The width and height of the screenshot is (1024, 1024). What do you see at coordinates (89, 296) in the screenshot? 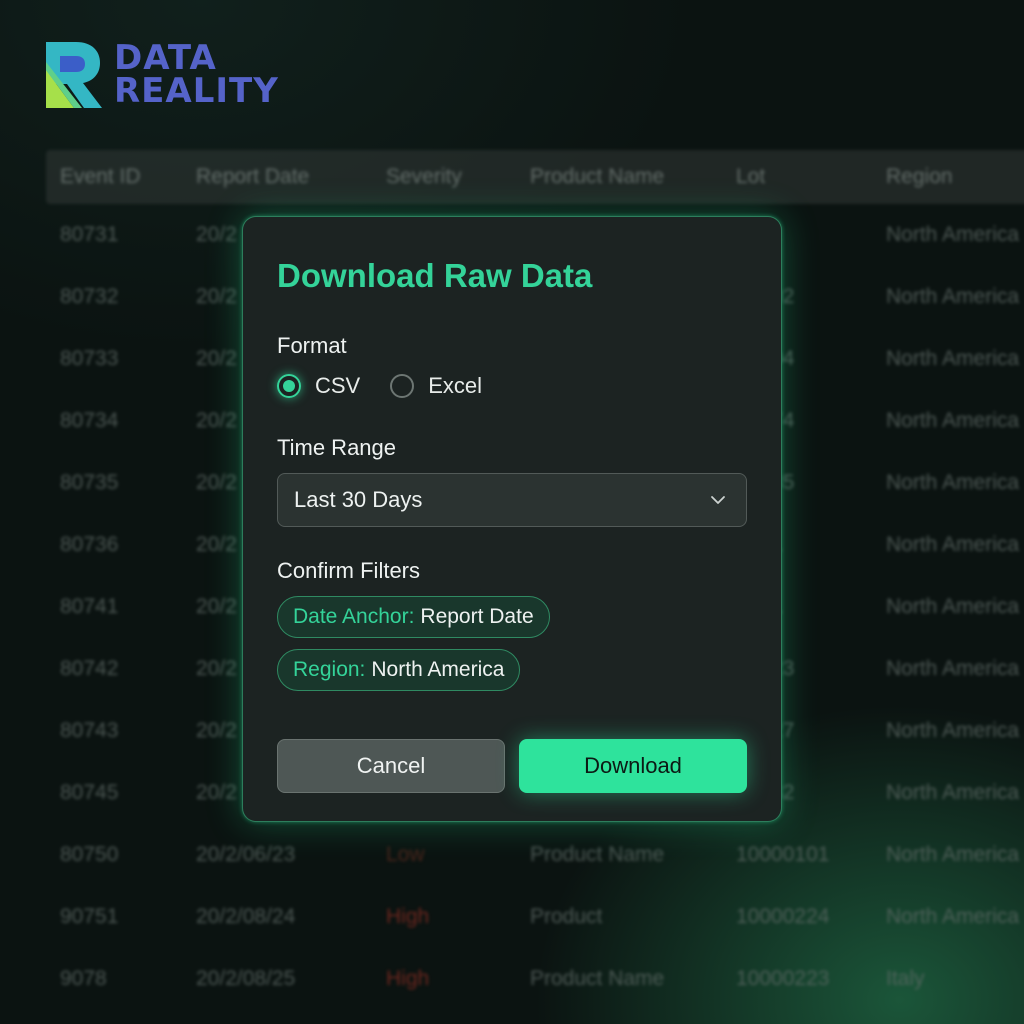
I see `table-cell-event-id: 80732` at bounding box center [89, 296].